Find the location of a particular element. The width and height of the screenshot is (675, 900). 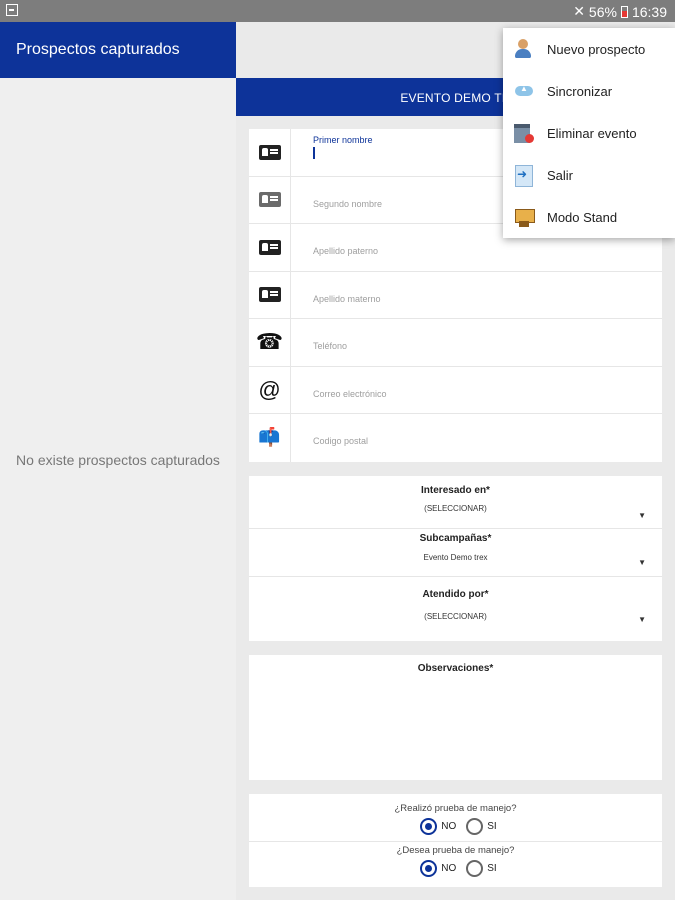

mute-icon: ✕ is located at coordinates (579, 11).